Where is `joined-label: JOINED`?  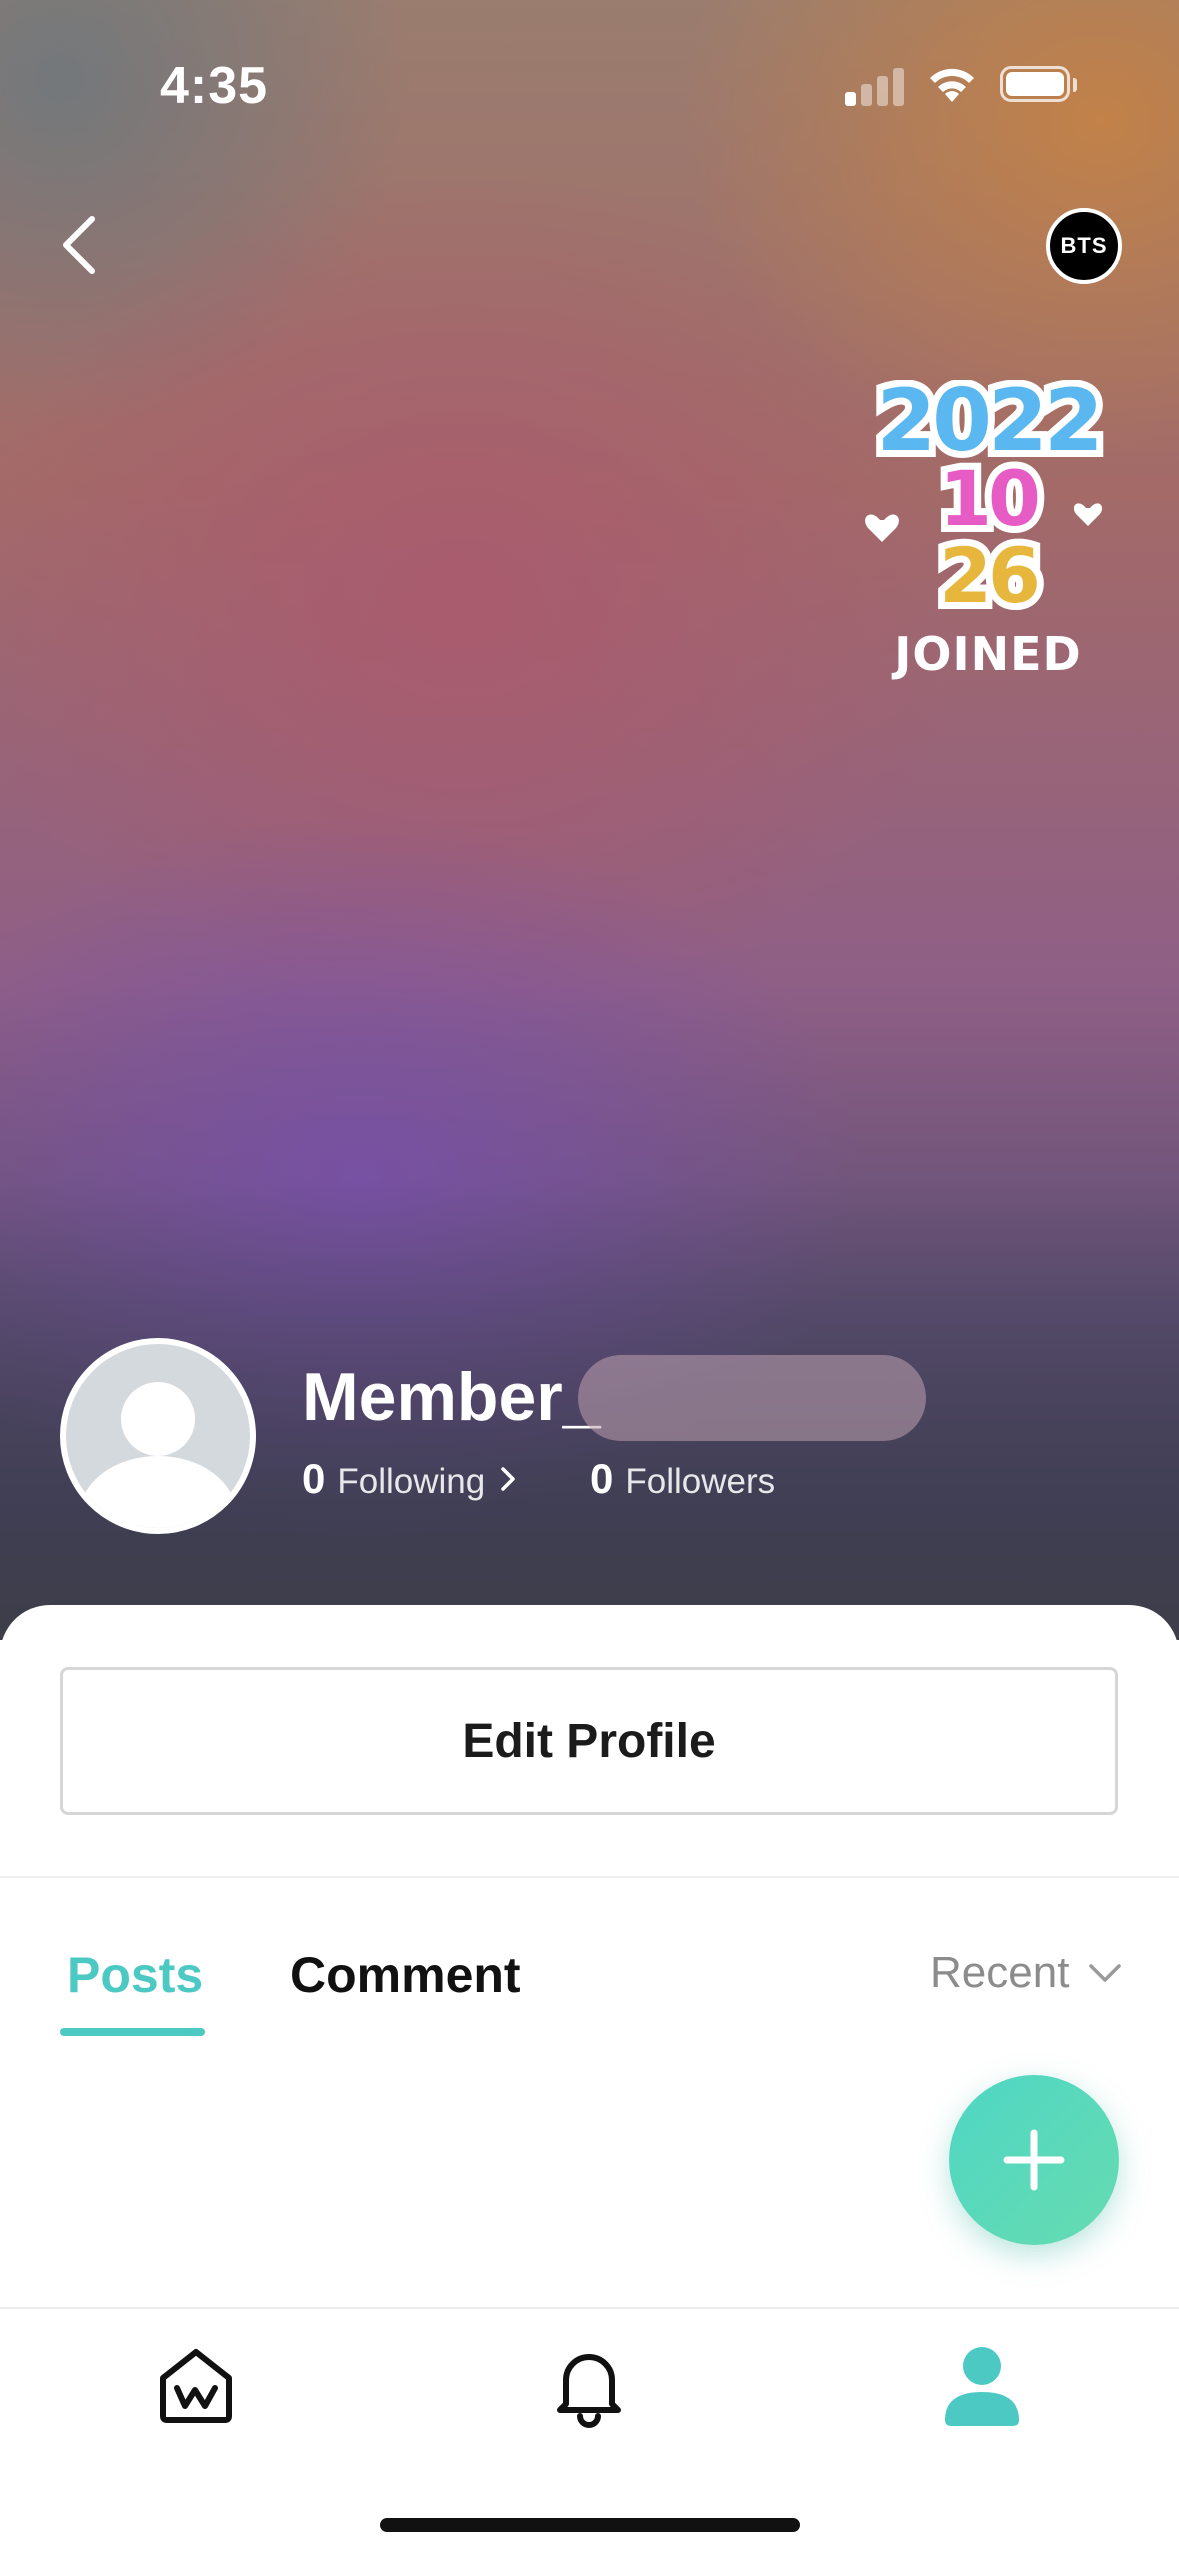 joined-label: JOINED is located at coordinates (988, 654).